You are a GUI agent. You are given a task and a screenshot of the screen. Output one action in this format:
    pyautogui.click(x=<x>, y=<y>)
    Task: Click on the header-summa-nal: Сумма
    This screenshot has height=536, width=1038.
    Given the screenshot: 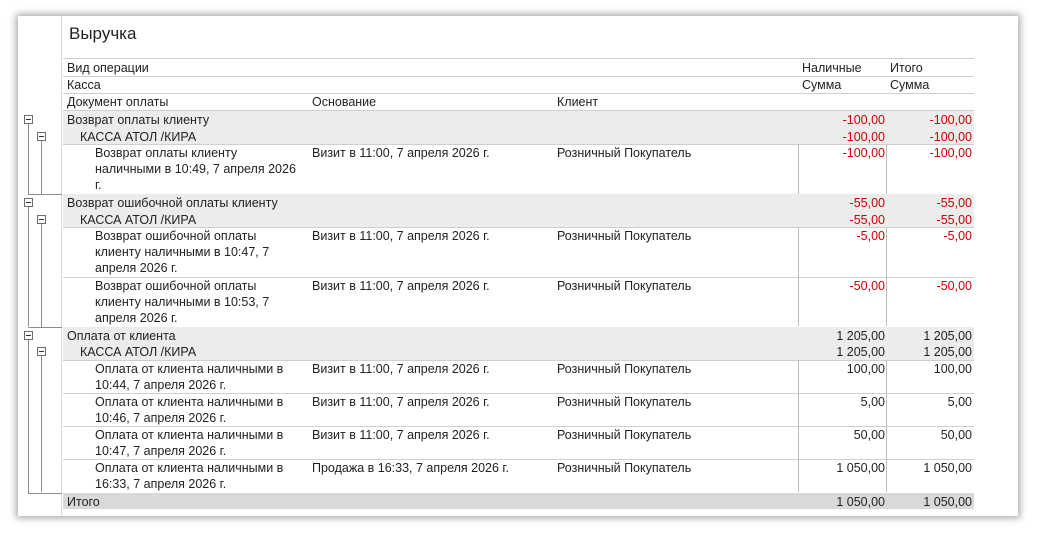 What is the action you would take?
    pyautogui.click(x=822, y=85)
    